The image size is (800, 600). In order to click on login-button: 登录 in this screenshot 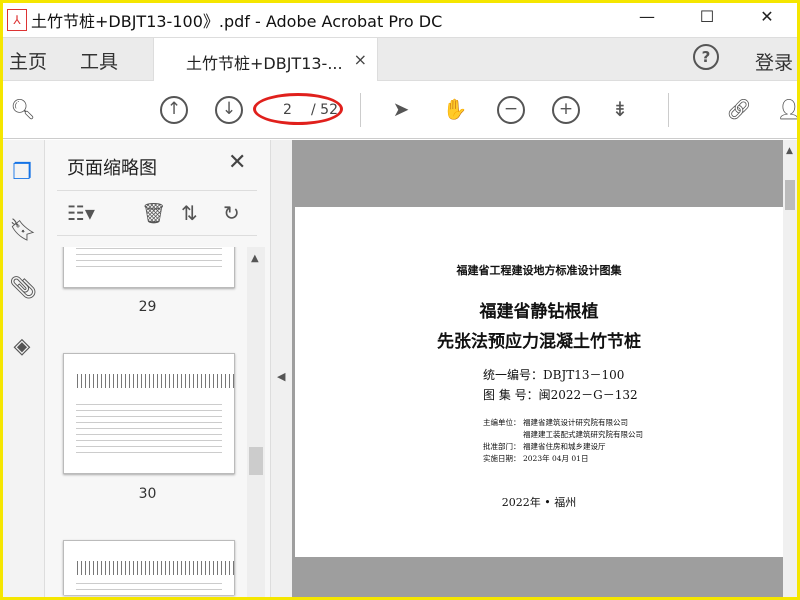, I will do `click(774, 61)`.